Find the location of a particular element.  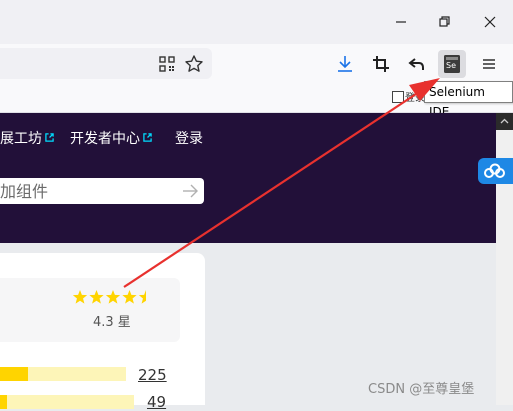

checkbox is located at coordinates (398, 97).